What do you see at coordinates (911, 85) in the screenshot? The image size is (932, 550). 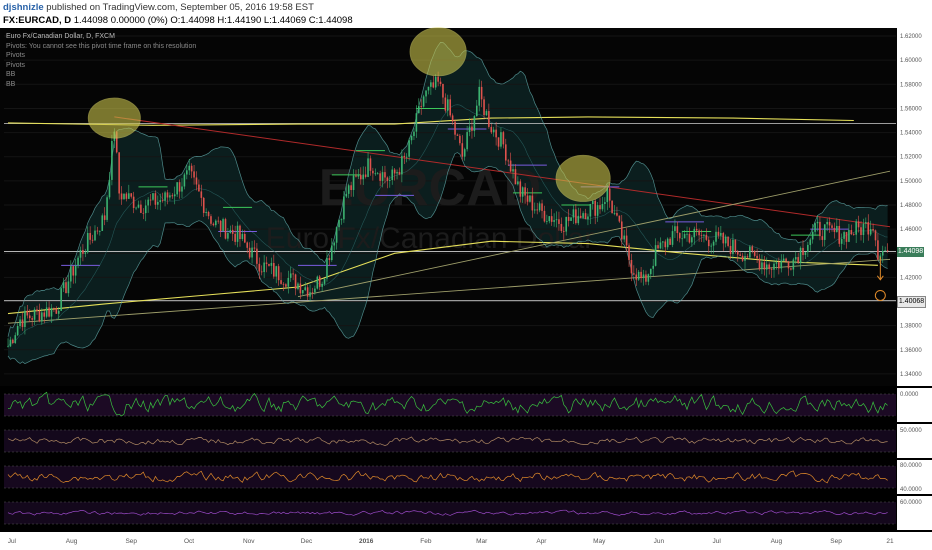 I see `y-tick-label-2: 1.58000` at bounding box center [911, 85].